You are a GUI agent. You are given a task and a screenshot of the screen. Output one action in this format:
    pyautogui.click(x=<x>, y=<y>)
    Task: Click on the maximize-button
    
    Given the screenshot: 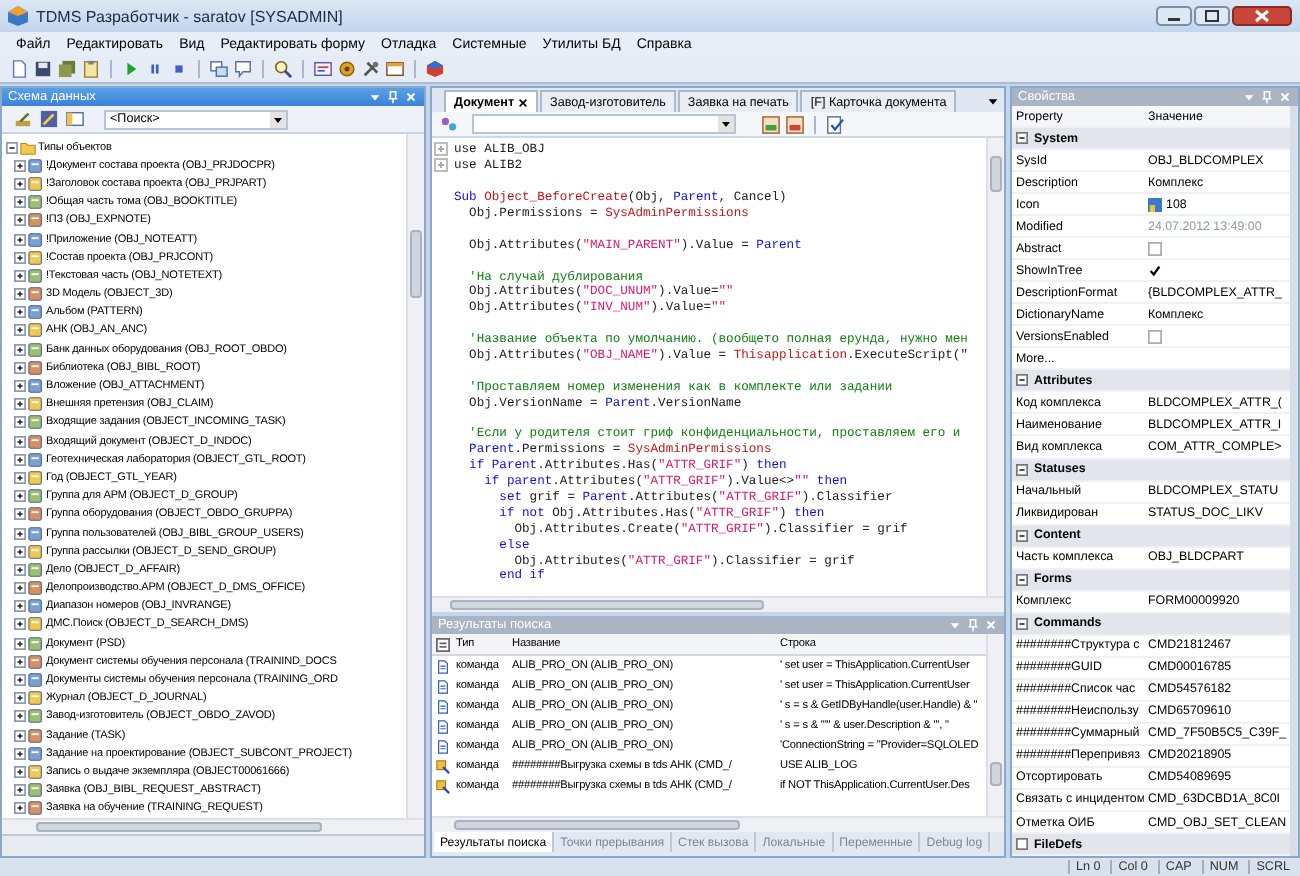 What is the action you would take?
    pyautogui.click(x=1212, y=16)
    